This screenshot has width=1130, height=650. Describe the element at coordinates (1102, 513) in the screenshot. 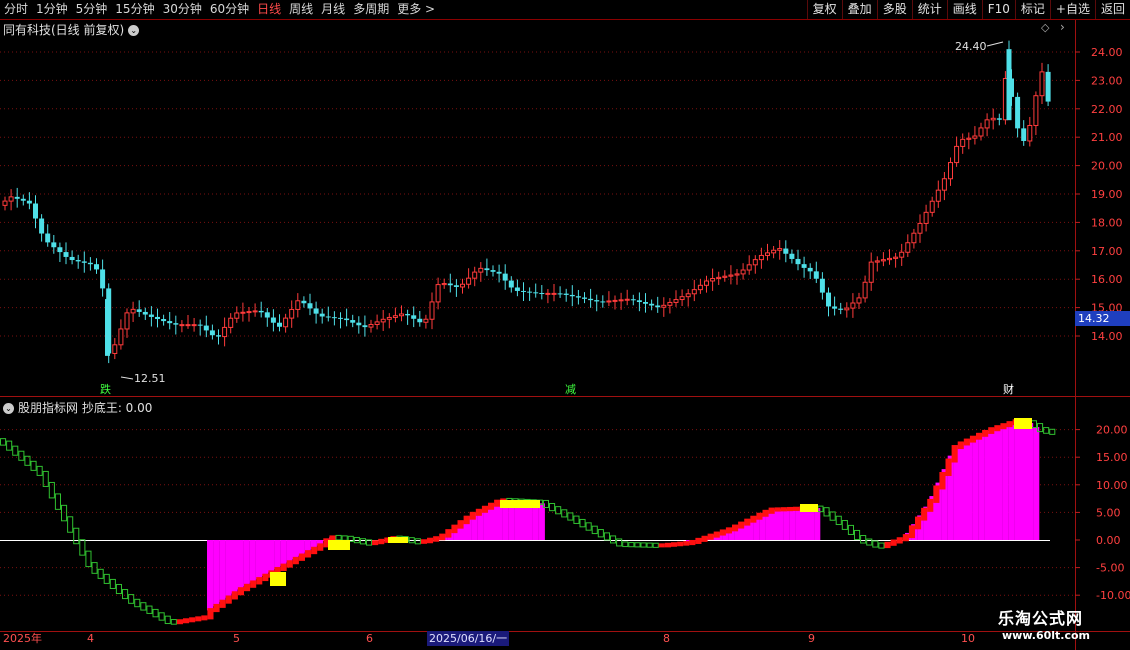

I see `indicator-axis: 20.00 15.00 10.00 5.00 0.00 -5.00 -10.00` at that location.